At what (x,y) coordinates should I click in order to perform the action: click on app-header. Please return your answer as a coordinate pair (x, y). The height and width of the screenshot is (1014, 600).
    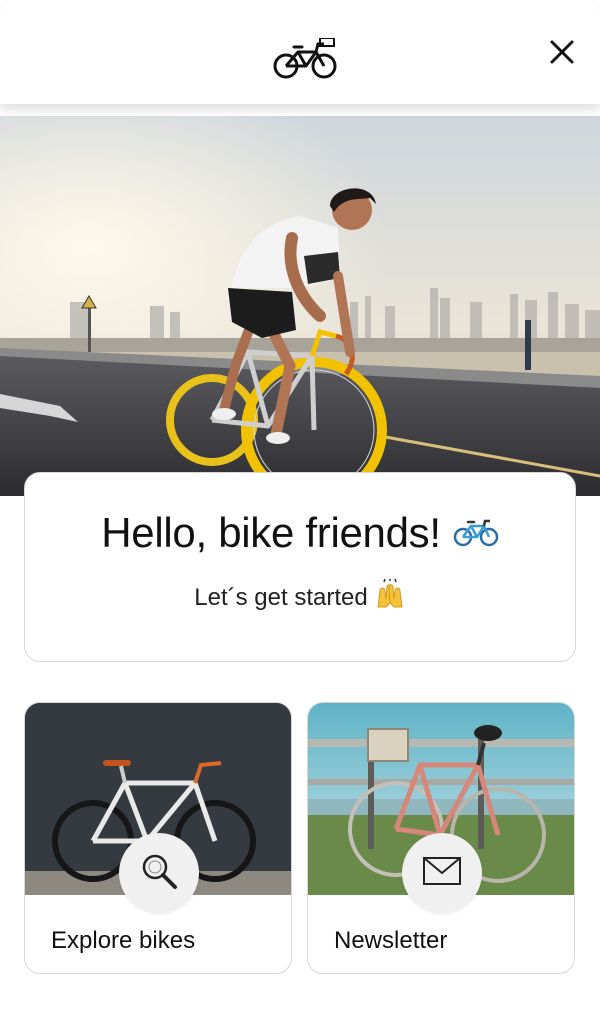
    Looking at the image, I should click on (300, 52).